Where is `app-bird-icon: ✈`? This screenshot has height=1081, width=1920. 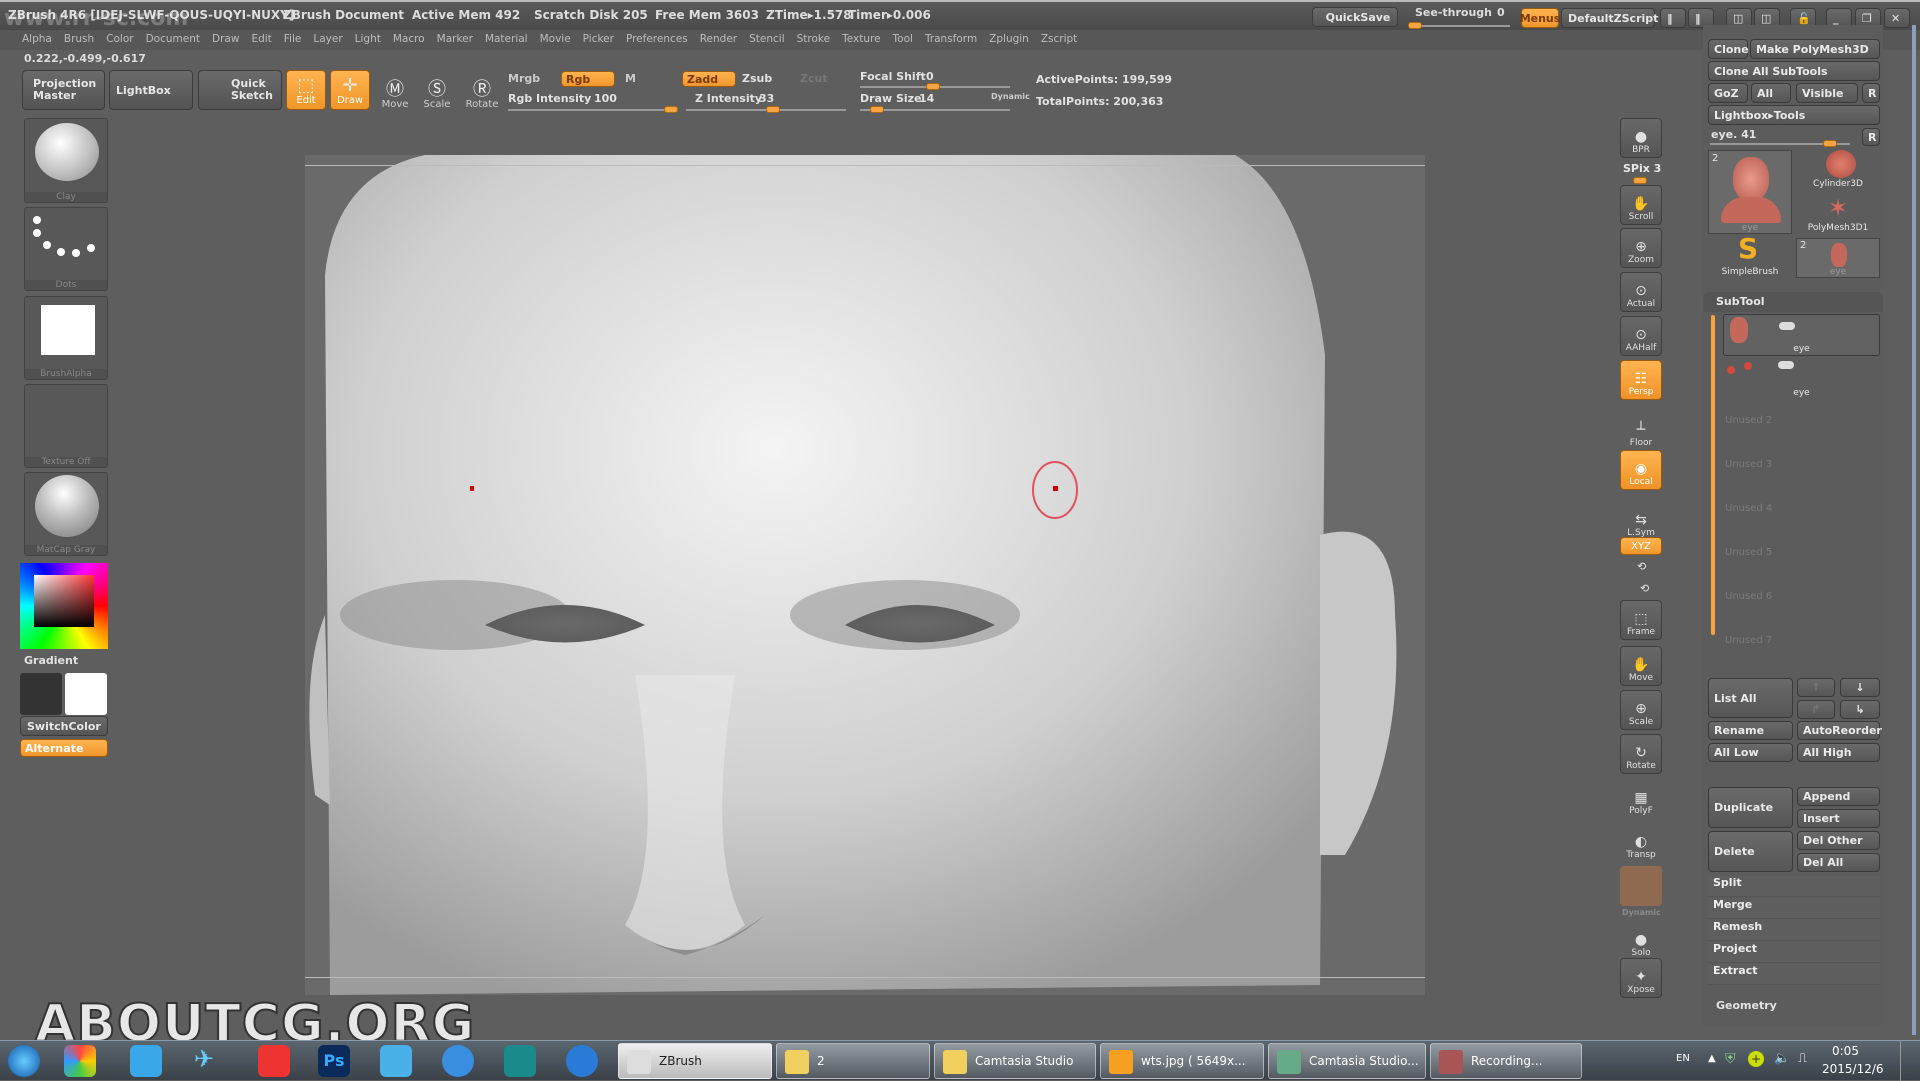
app-bird-icon: ✈ is located at coordinates (210, 1061).